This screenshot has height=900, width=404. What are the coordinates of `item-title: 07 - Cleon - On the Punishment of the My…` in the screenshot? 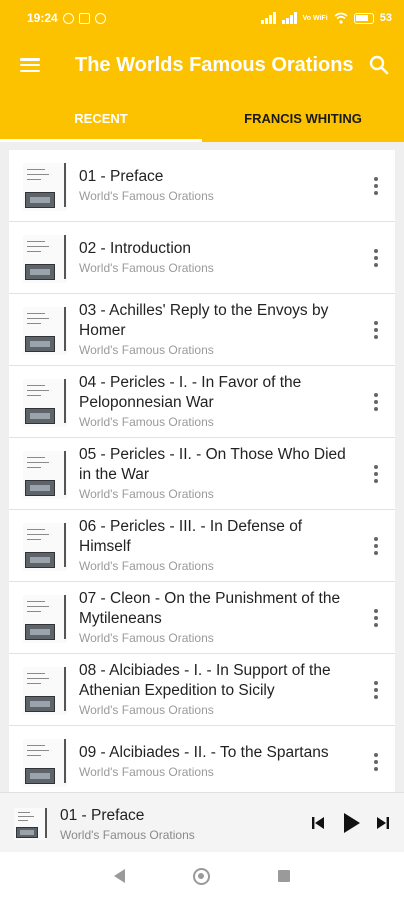 It's located at (210, 608).